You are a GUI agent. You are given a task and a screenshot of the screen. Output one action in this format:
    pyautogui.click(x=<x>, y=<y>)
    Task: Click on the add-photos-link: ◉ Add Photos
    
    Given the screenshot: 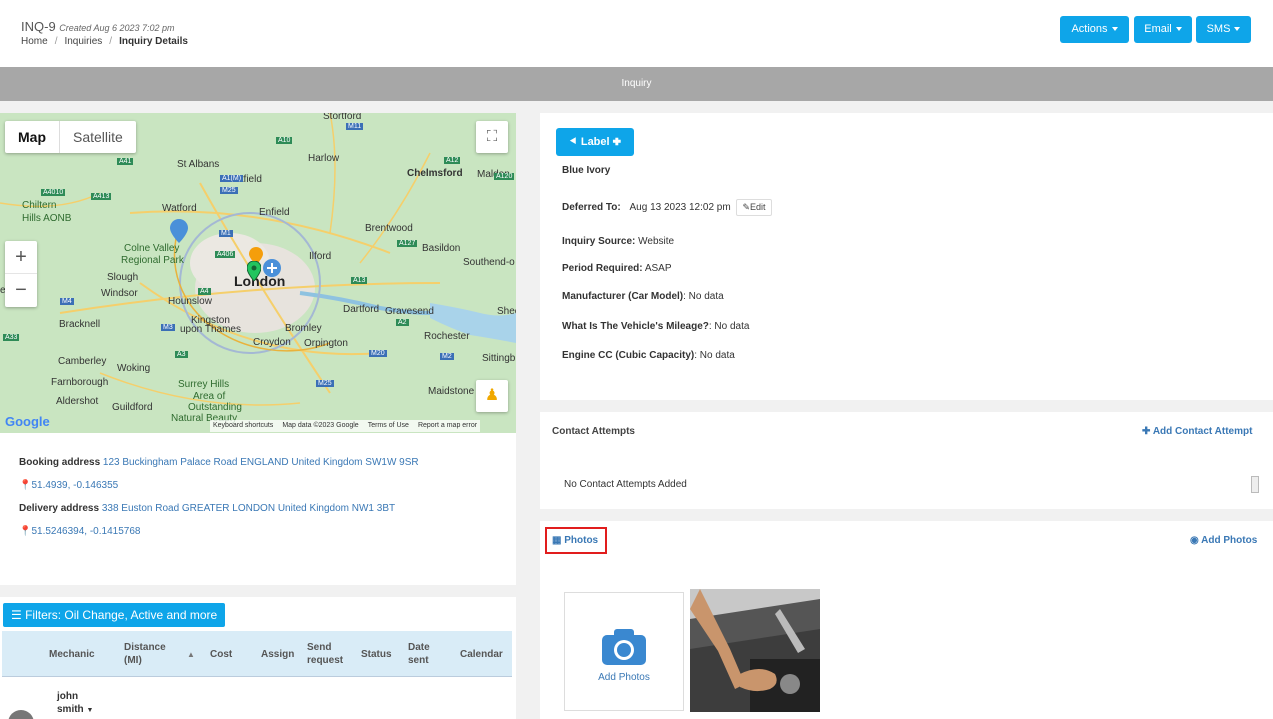 What is the action you would take?
    pyautogui.click(x=1223, y=540)
    